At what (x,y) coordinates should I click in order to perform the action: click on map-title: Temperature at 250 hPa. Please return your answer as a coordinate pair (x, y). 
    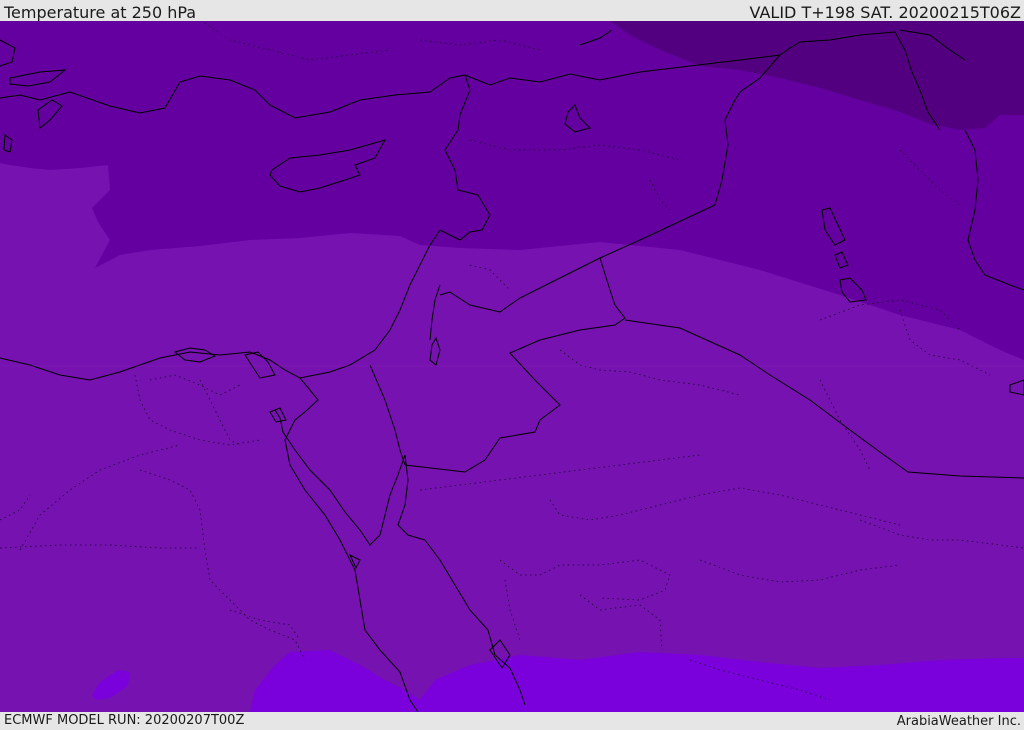
    Looking at the image, I should click on (100, 12).